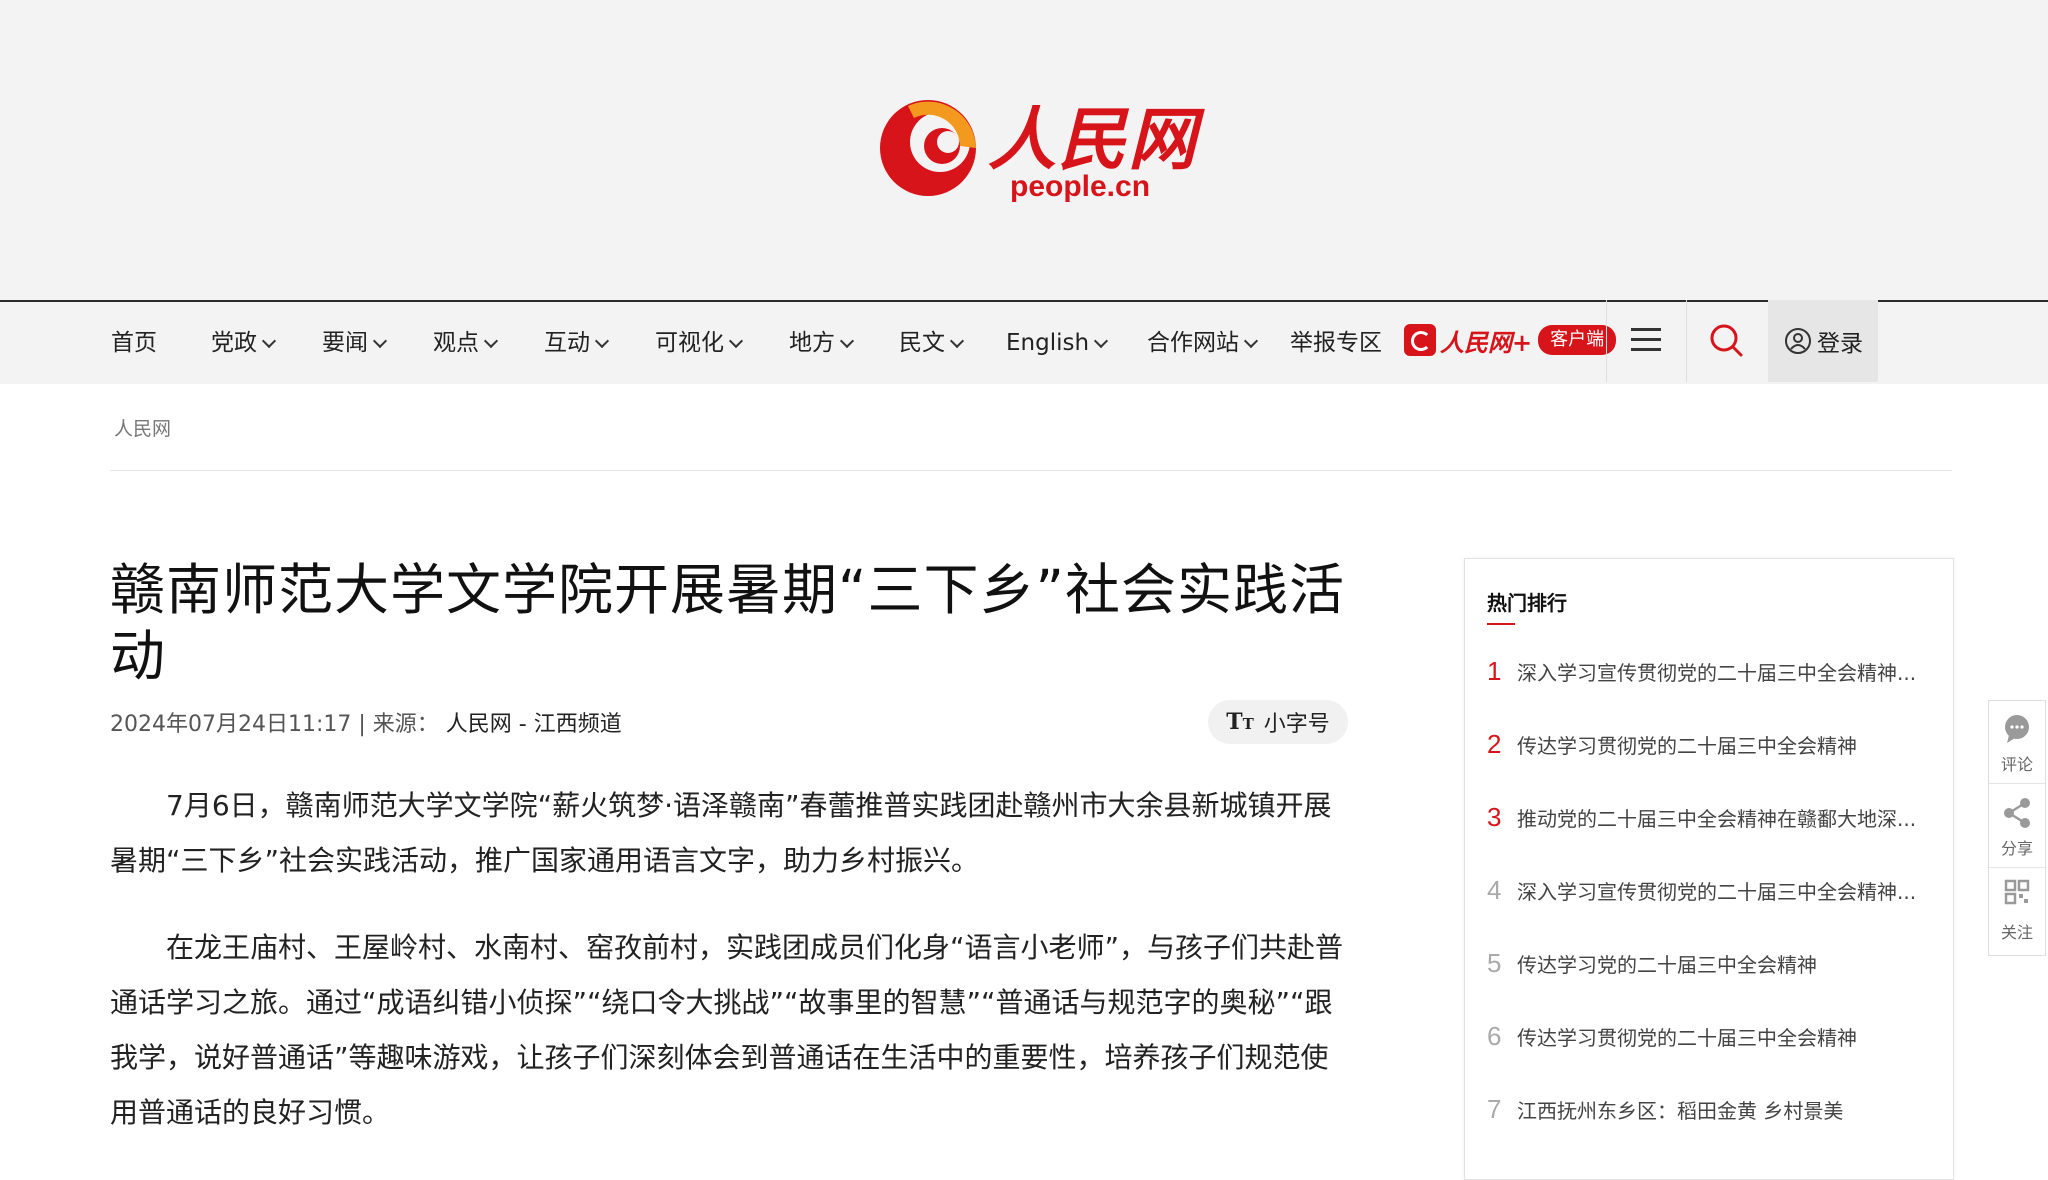  I want to click on comment-icon, so click(2017, 729).